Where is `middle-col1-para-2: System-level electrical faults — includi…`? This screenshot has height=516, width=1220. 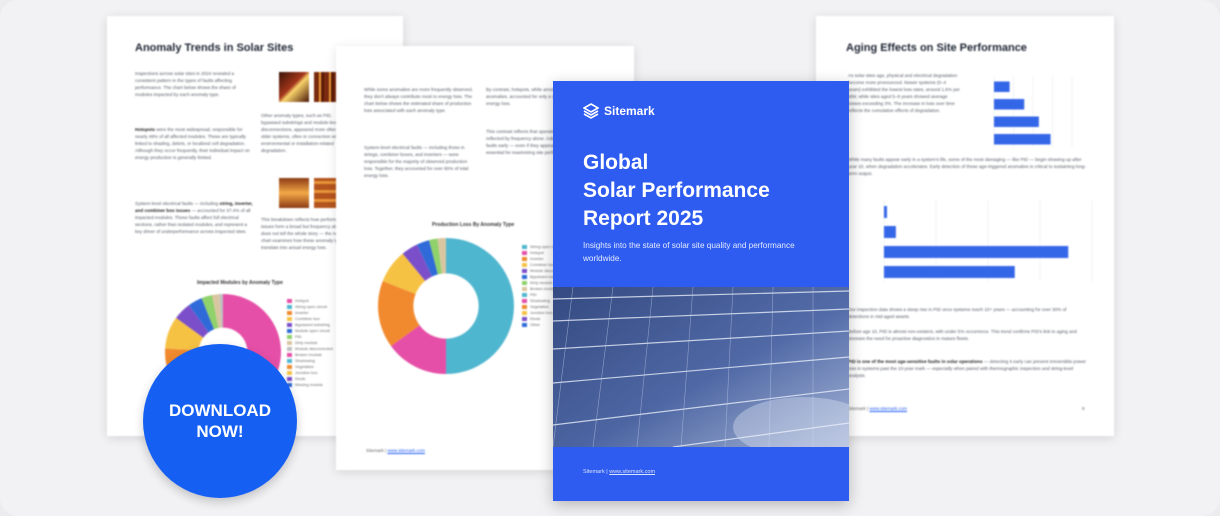 middle-col1-para-2: System-level electrical faults — includi… is located at coordinates (416, 161).